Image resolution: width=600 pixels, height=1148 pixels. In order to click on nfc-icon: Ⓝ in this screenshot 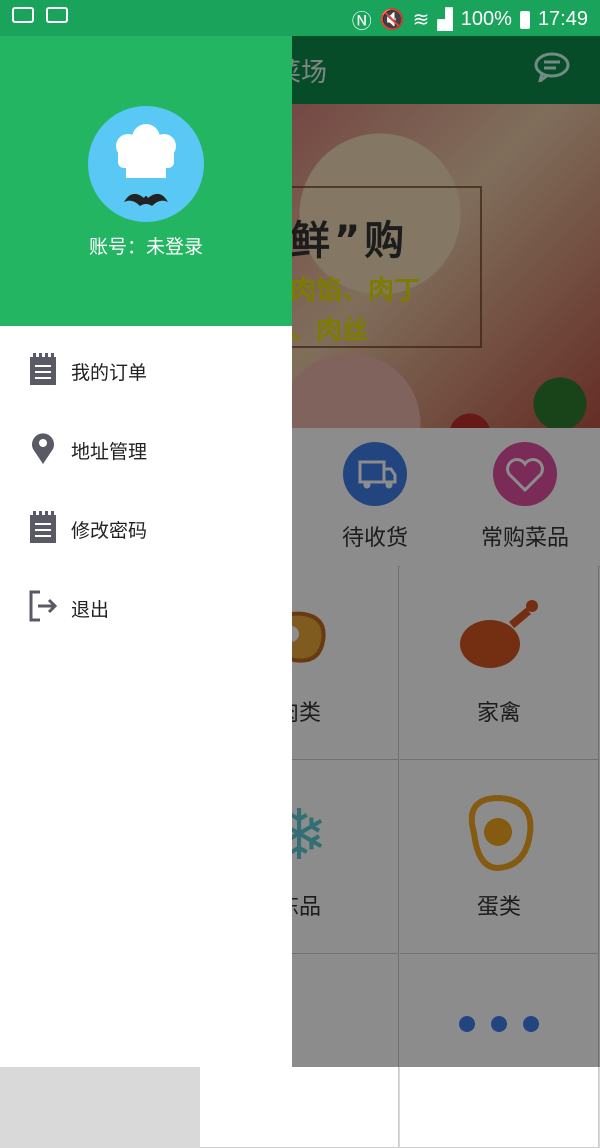, I will do `click(361, 22)`.